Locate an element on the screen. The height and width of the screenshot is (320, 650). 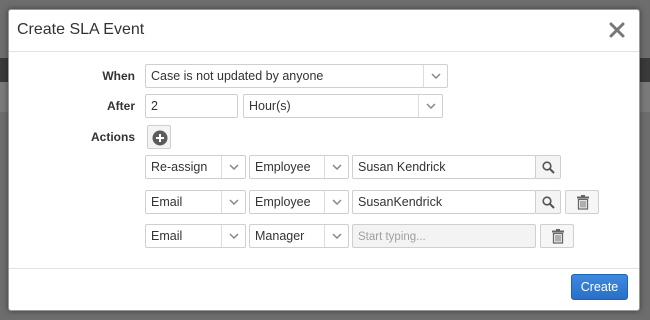
action-row-3-delete-button is located at coordinates (557, 236).